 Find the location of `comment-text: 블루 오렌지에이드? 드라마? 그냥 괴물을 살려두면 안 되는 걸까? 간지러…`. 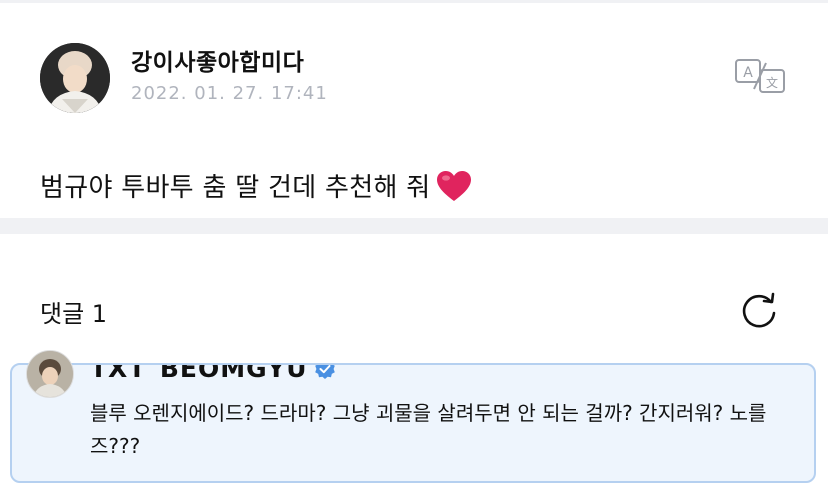

comment-text: 블루 오렌지에이드? 드라마? 그냥 괴물을 살려두면 안 되는 걸까? 간지러… is located at coordinates (428, 429).